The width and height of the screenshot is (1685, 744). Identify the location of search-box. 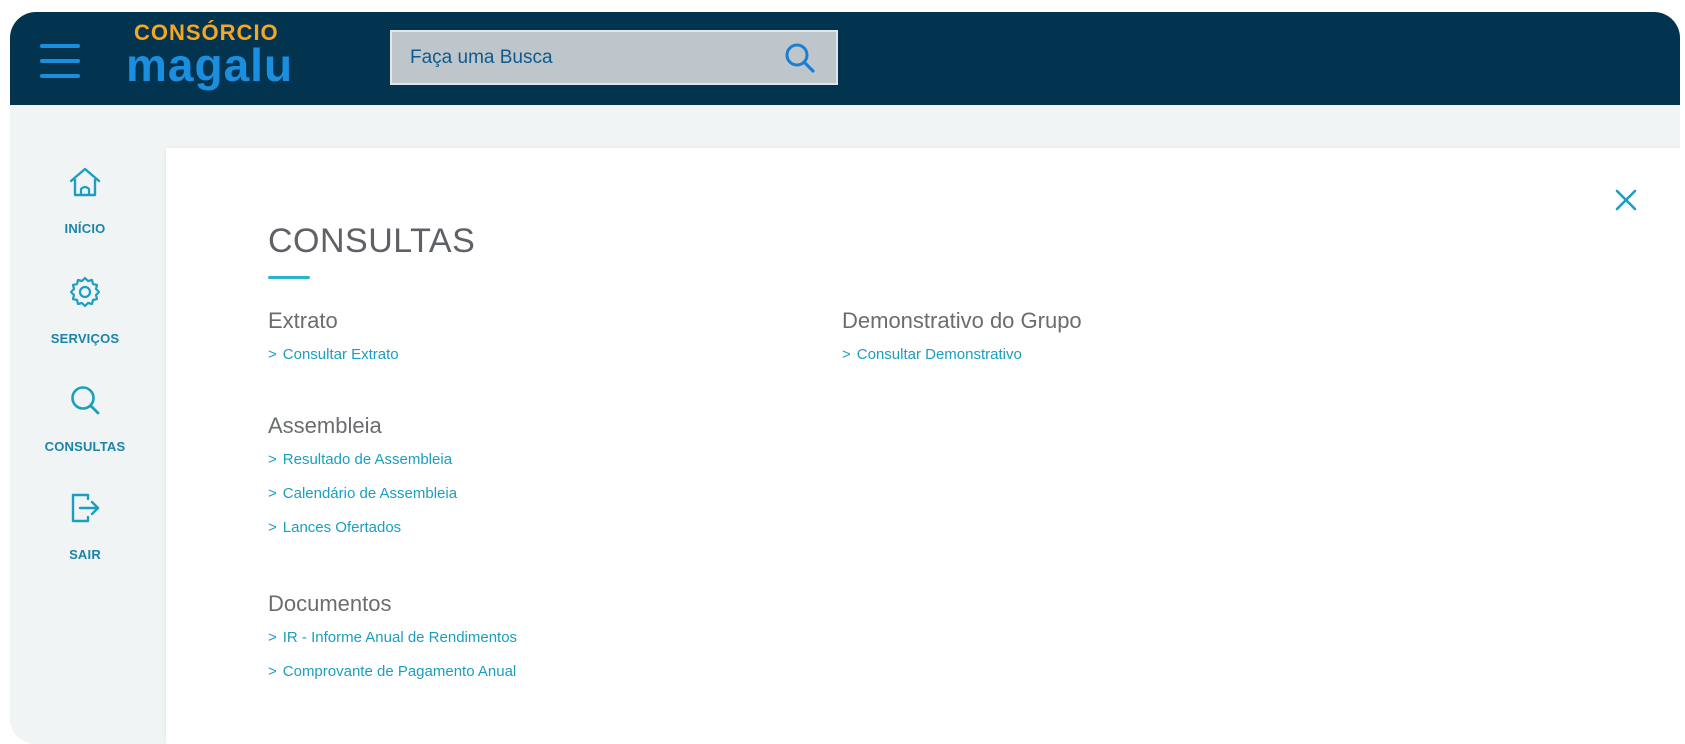
(614, 57).